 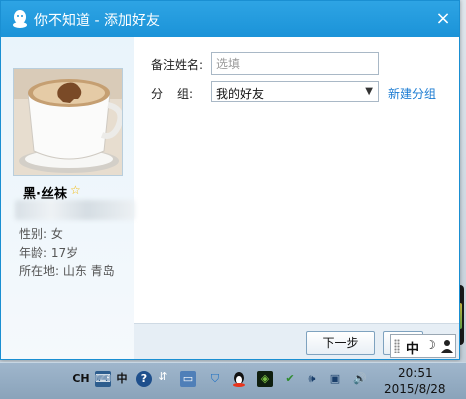 What do you see at coordinates (412, 93) in the screenshot?
I see `new-group-link: 新建分组` at bounding box center [412, 93].